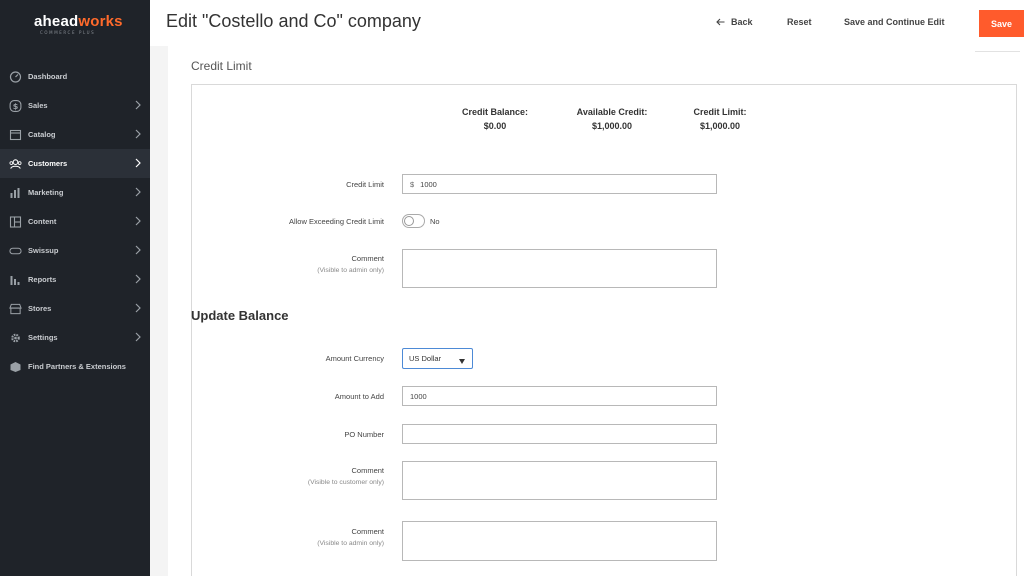 This screenshot has width=1024, height=576. What do you see at coordinates (367, 470) in the screenshot?
I see `customer-comment-label: Comment` at bounding box center [367, 470].